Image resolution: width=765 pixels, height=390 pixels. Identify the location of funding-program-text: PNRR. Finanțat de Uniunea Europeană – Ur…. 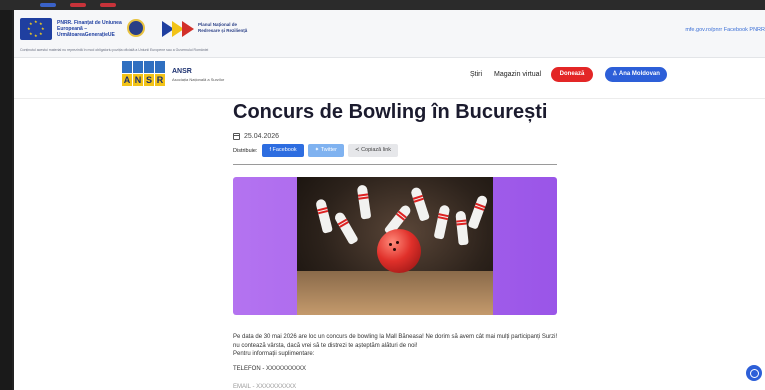
(89, 29).